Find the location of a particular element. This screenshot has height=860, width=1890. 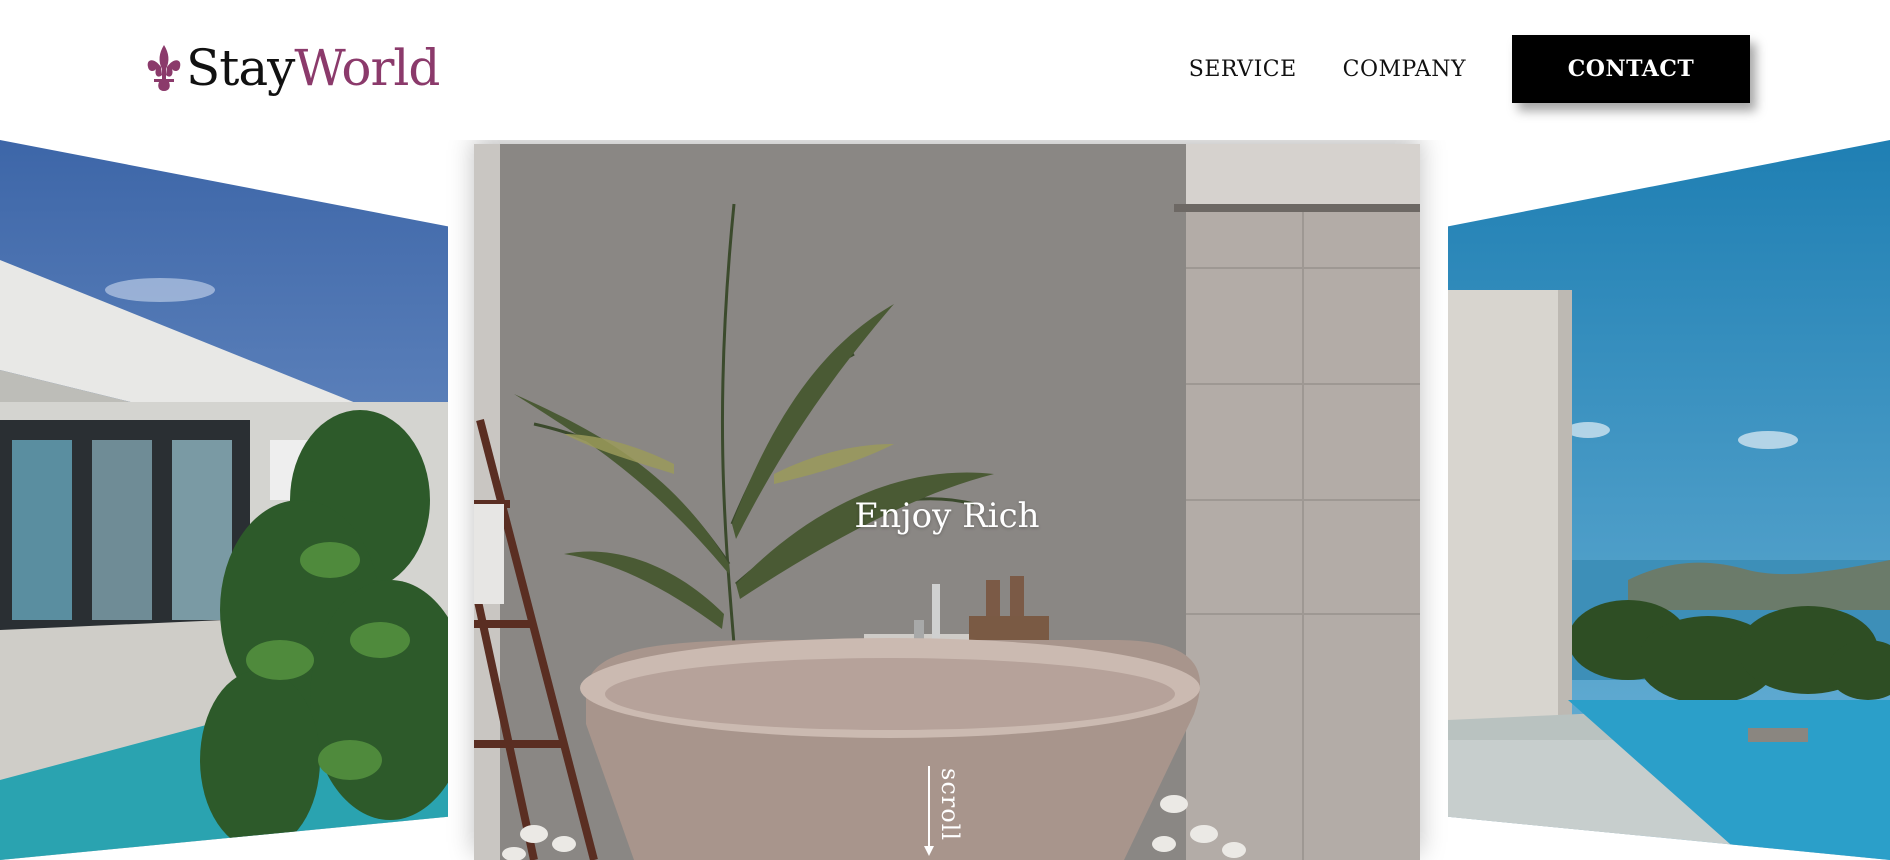

nav-link-company: COMPANY is located at coordinates (1404, 69).